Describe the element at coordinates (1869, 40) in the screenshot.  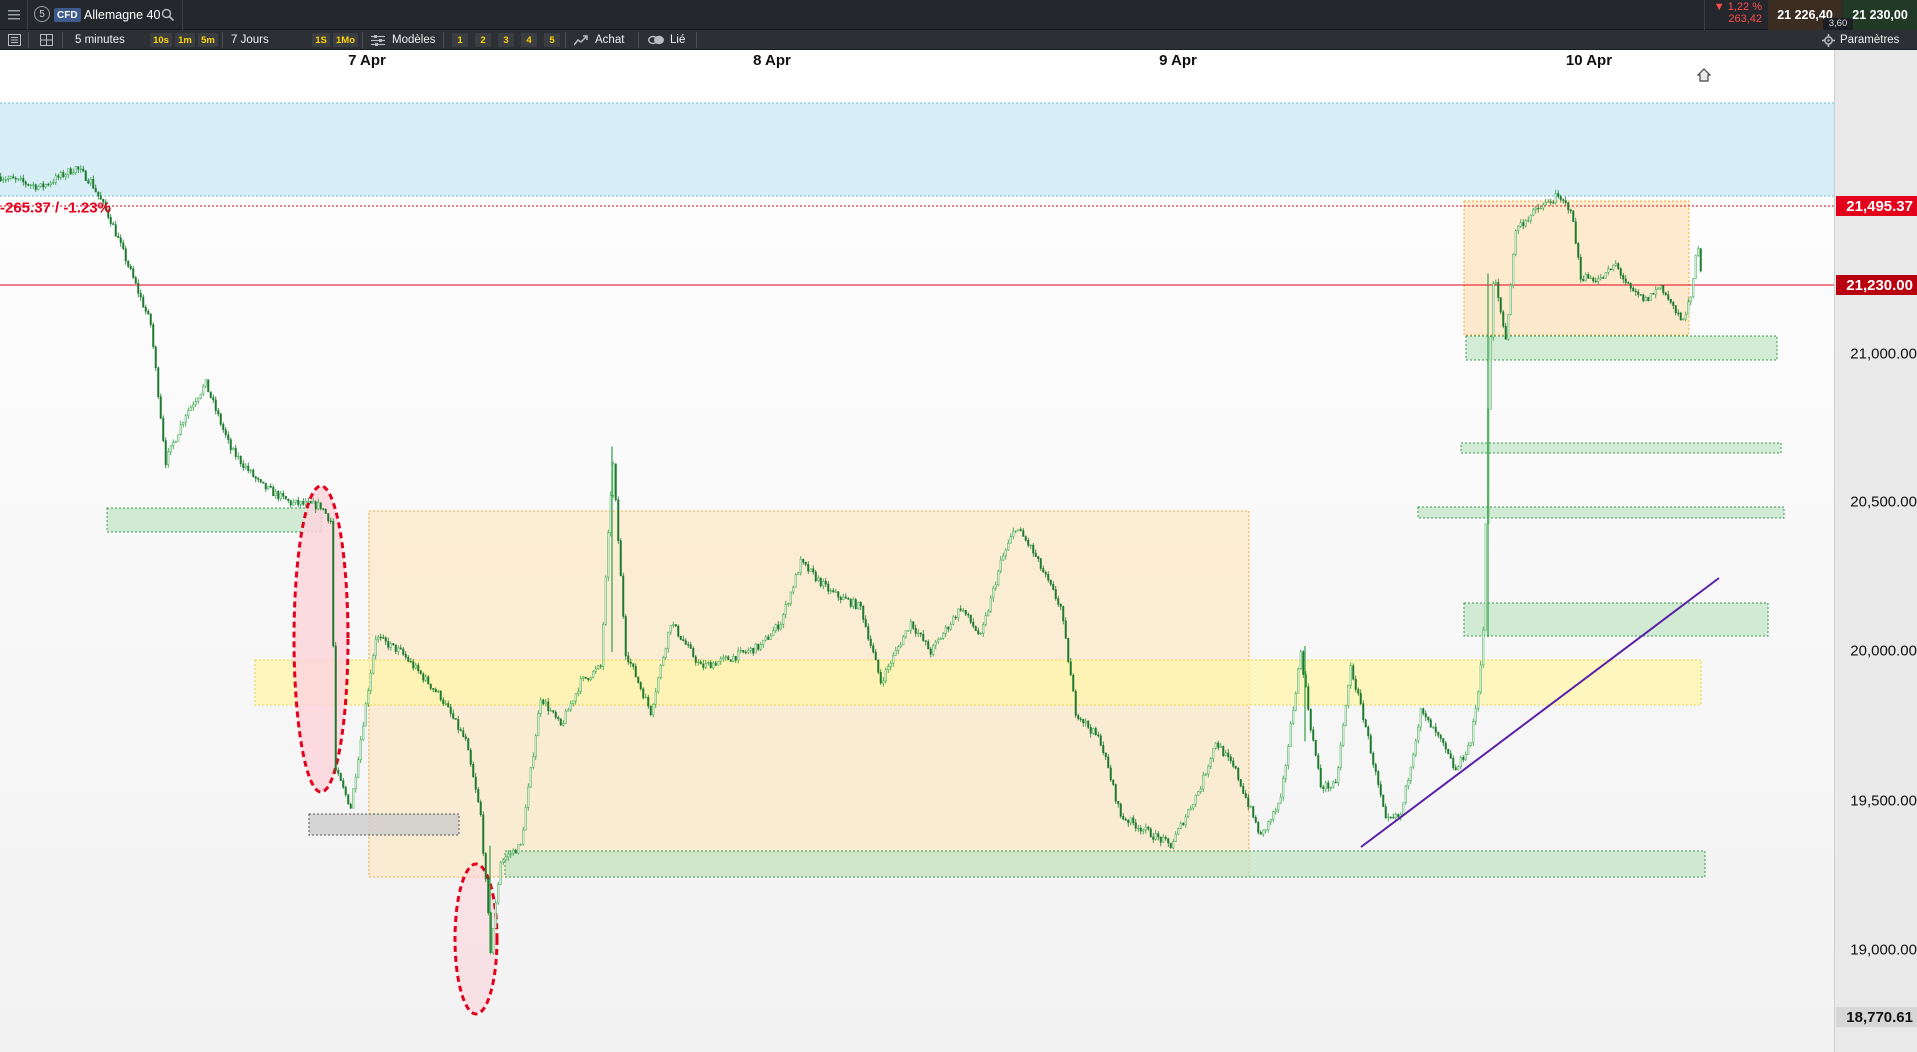
I see `settings-button: Paramètres` at that location.